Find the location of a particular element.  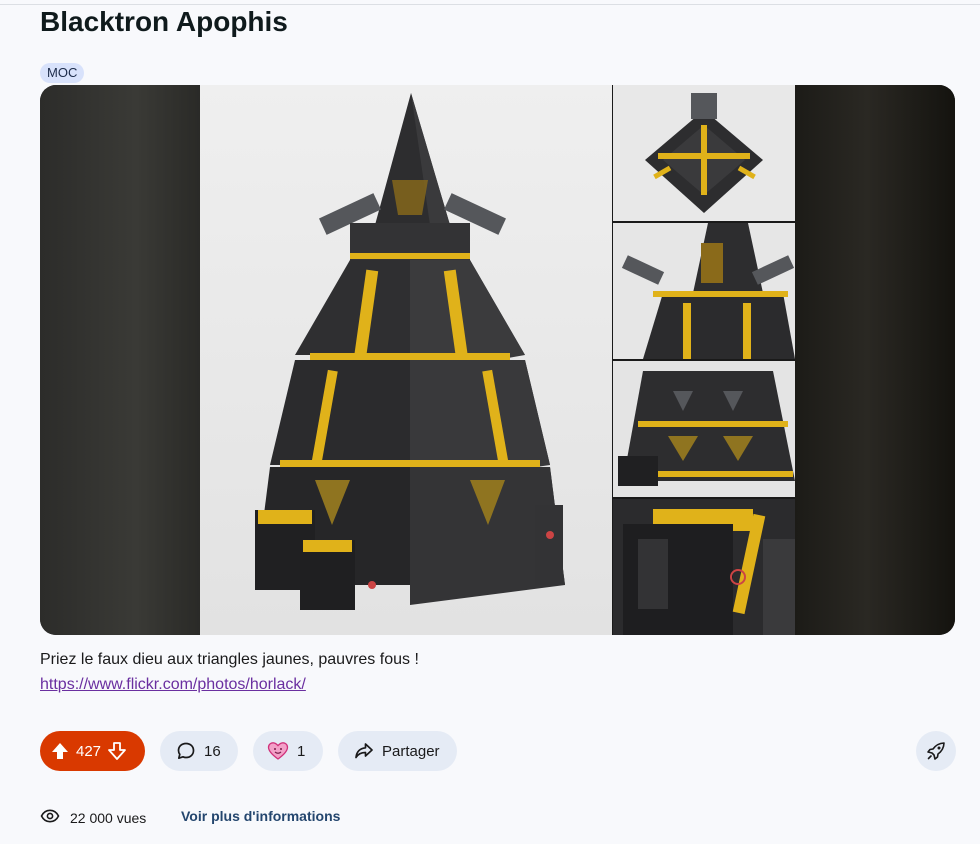

boost-button is located at coordinates (936, 751).